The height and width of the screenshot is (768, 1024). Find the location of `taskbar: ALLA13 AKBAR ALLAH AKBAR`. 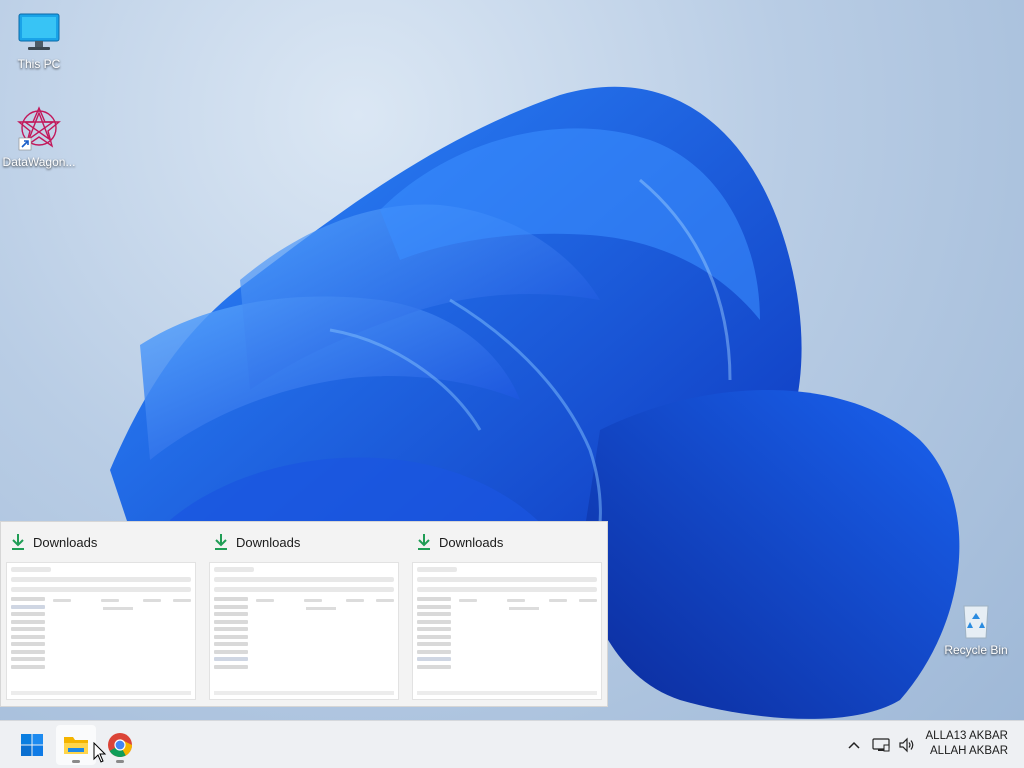

taskbar: ALLA13 AKBAR ALLAH AKBAR is located at coordinates (512, 744).